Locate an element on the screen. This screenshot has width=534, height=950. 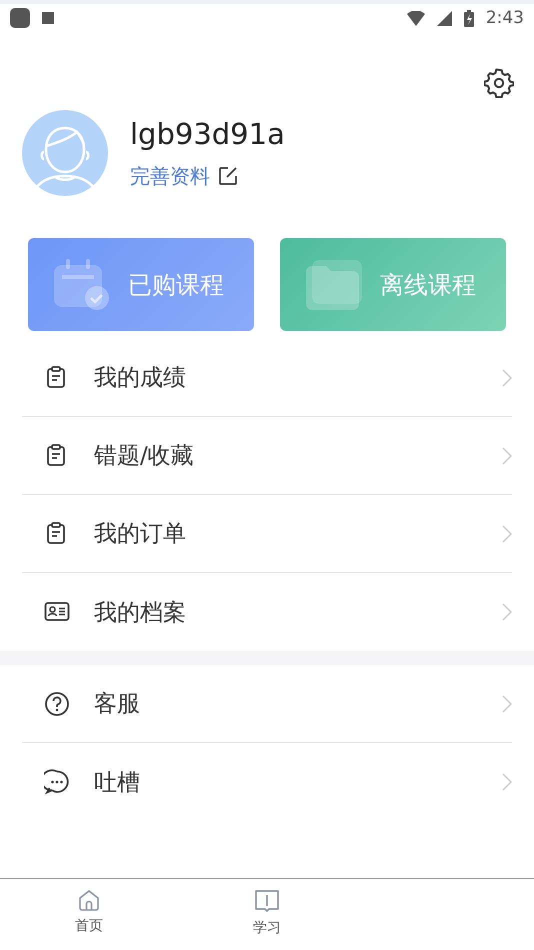
app-notification-icon is located at coordinates (20, 18).